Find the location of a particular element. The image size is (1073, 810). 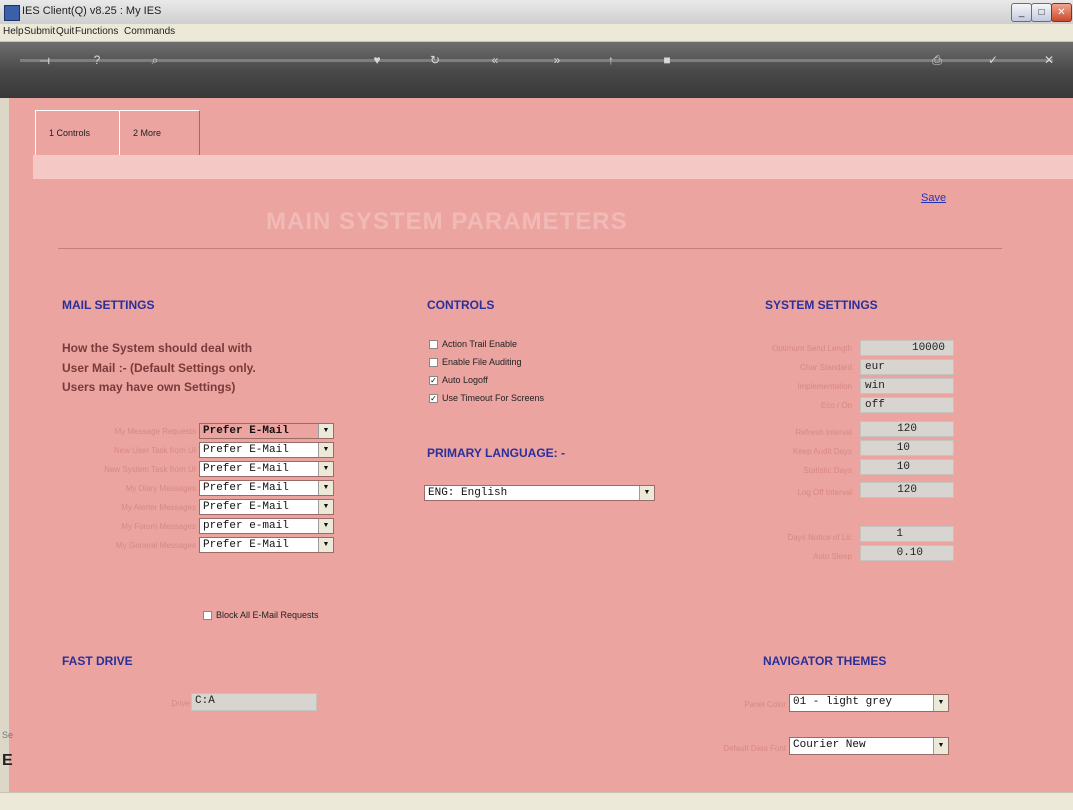

window-title: IES Client(Q) v8.25 : My IES is located at coordinates (92, 11).